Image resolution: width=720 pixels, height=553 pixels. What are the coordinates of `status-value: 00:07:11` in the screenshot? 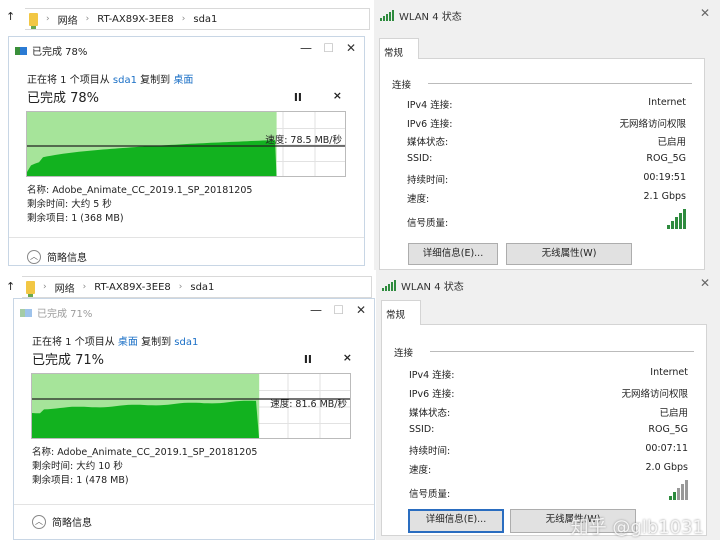 It's located at (666, 448).